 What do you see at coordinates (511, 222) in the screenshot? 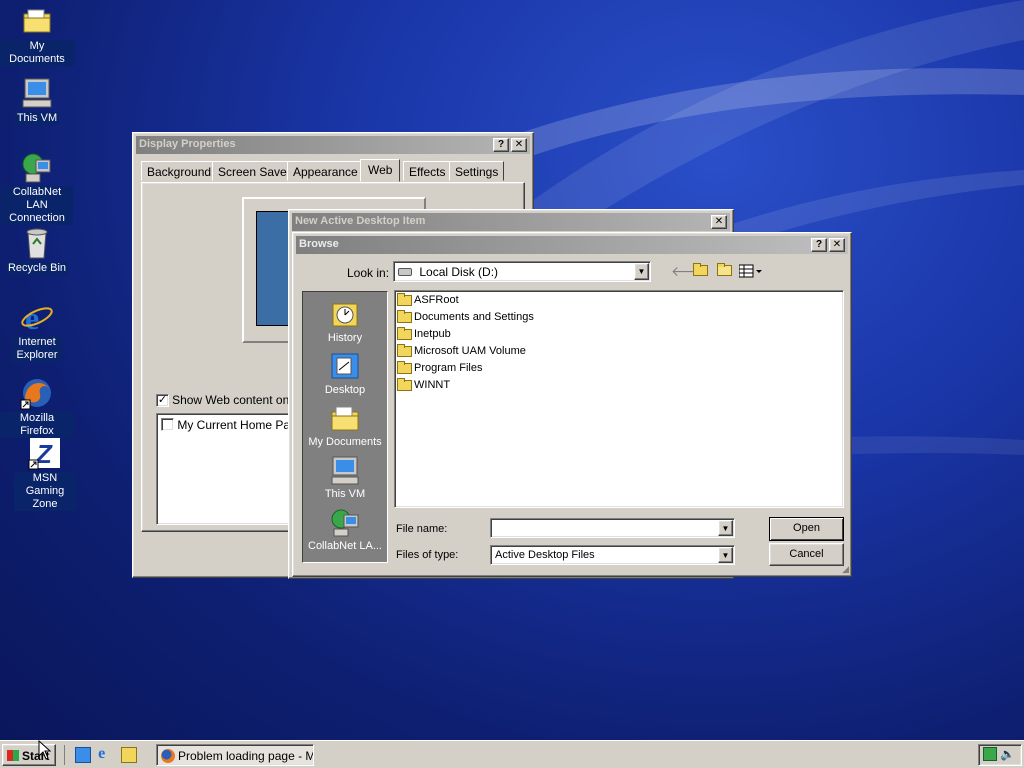
I see `new-item-titlebar: New Active Desktop Item ✕` at bounding box center [511, 222].